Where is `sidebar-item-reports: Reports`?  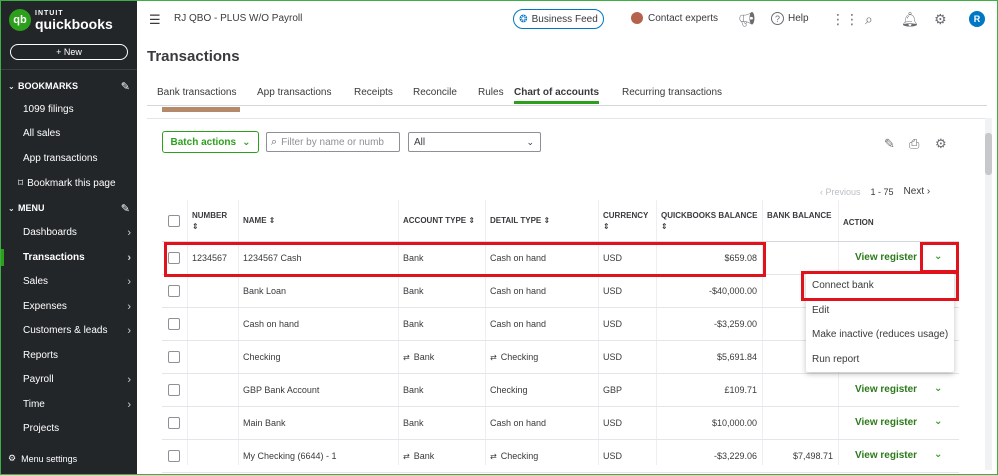 sidebar-item-reports: Reports is located at coordinates (77, 356).